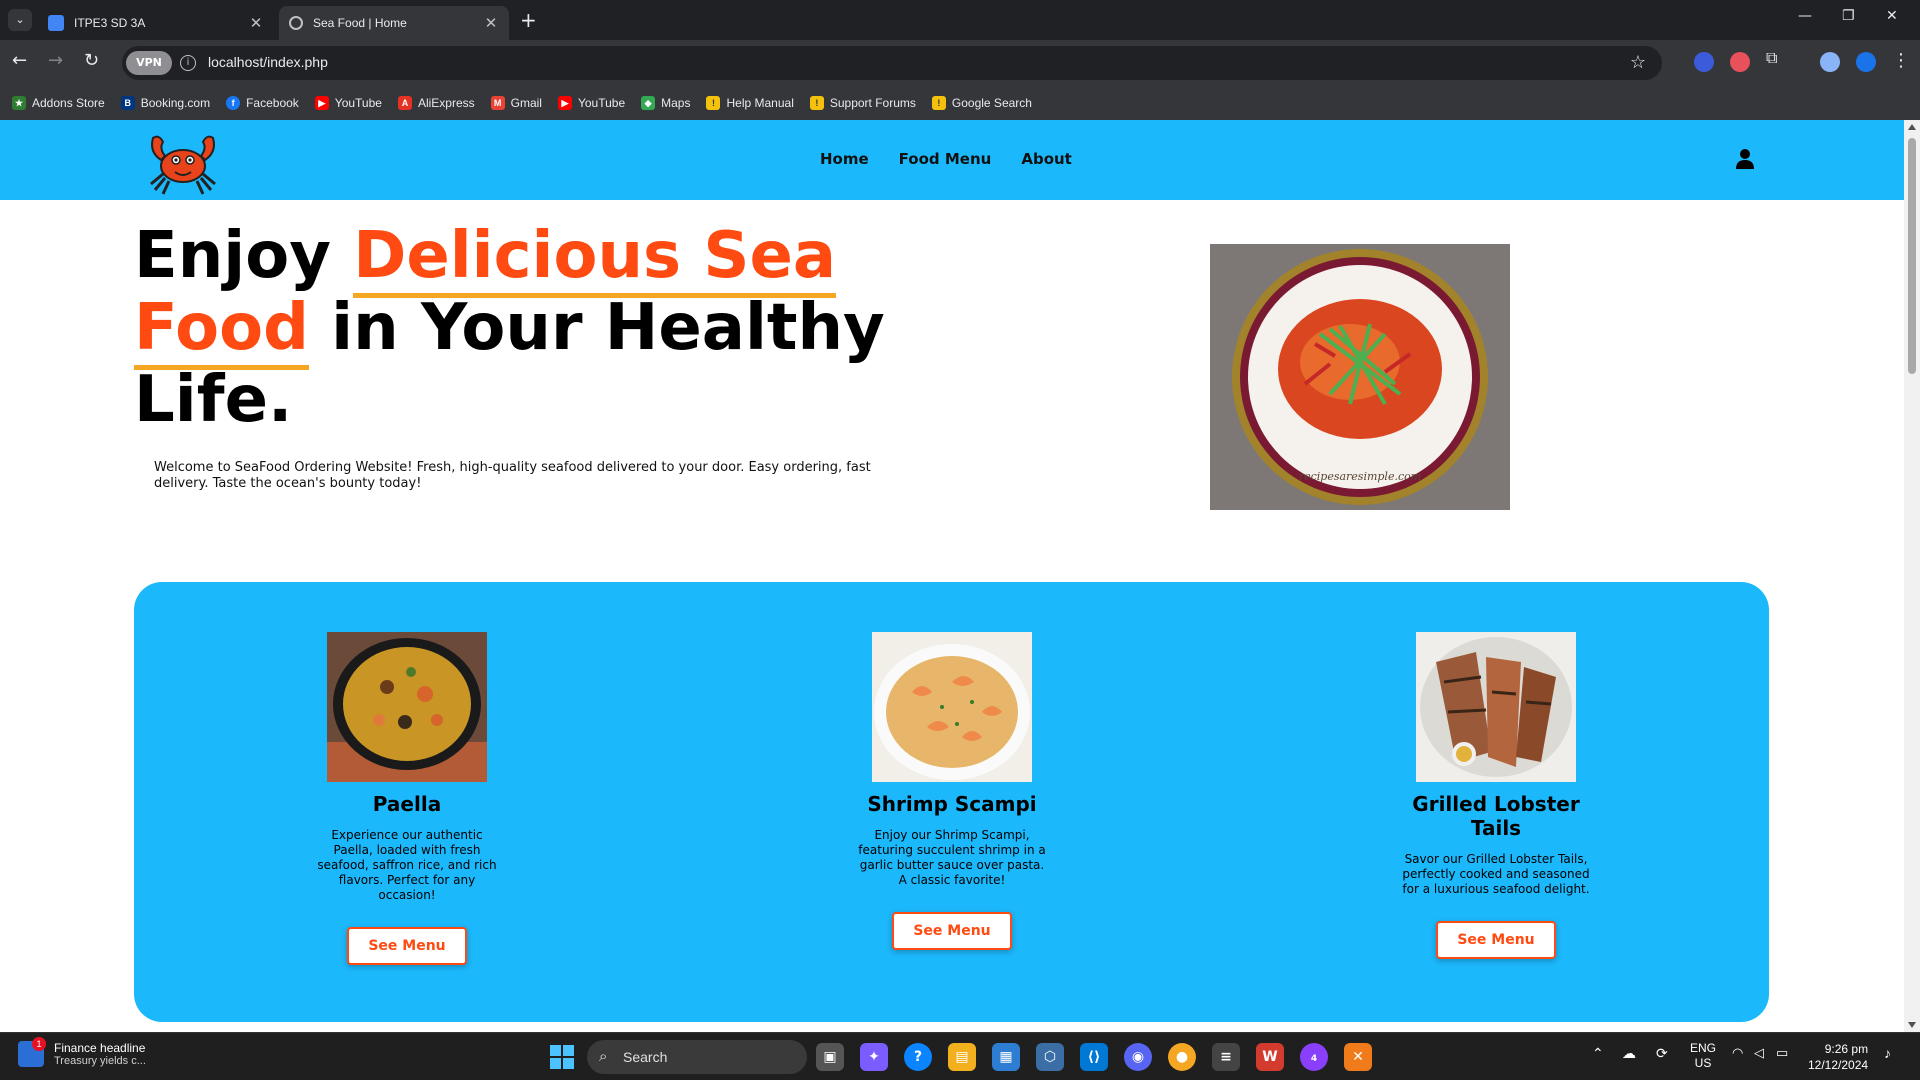  I want to click on language-indicator: ENG US, so click(1703, 1056).